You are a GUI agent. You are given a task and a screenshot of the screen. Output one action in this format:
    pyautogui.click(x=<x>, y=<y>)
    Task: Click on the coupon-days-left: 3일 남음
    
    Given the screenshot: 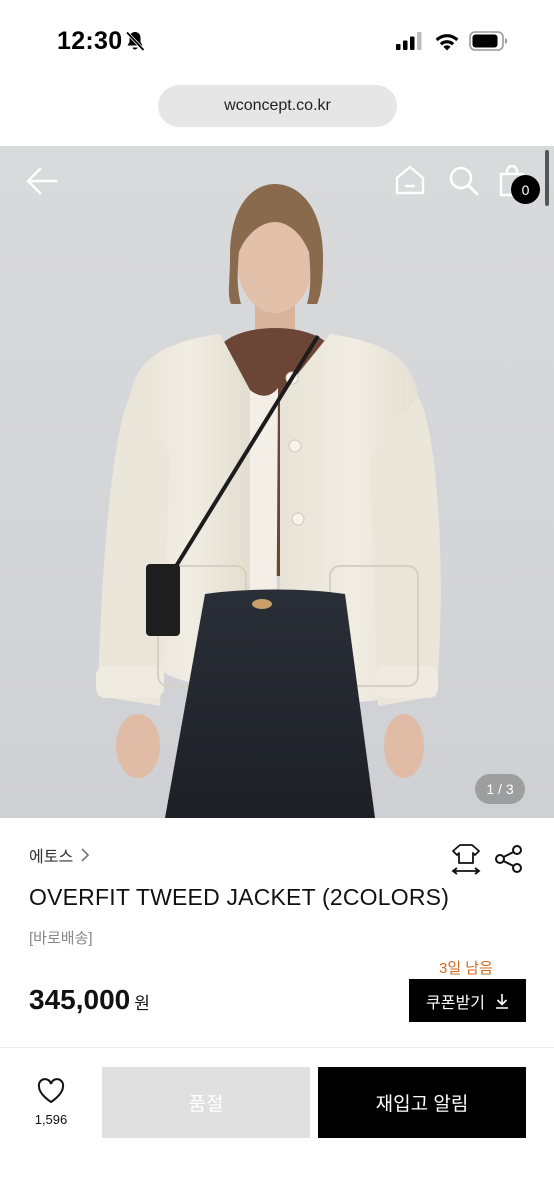 What is the action you would take?
    pyautogui.click(x=466, y=968)
    